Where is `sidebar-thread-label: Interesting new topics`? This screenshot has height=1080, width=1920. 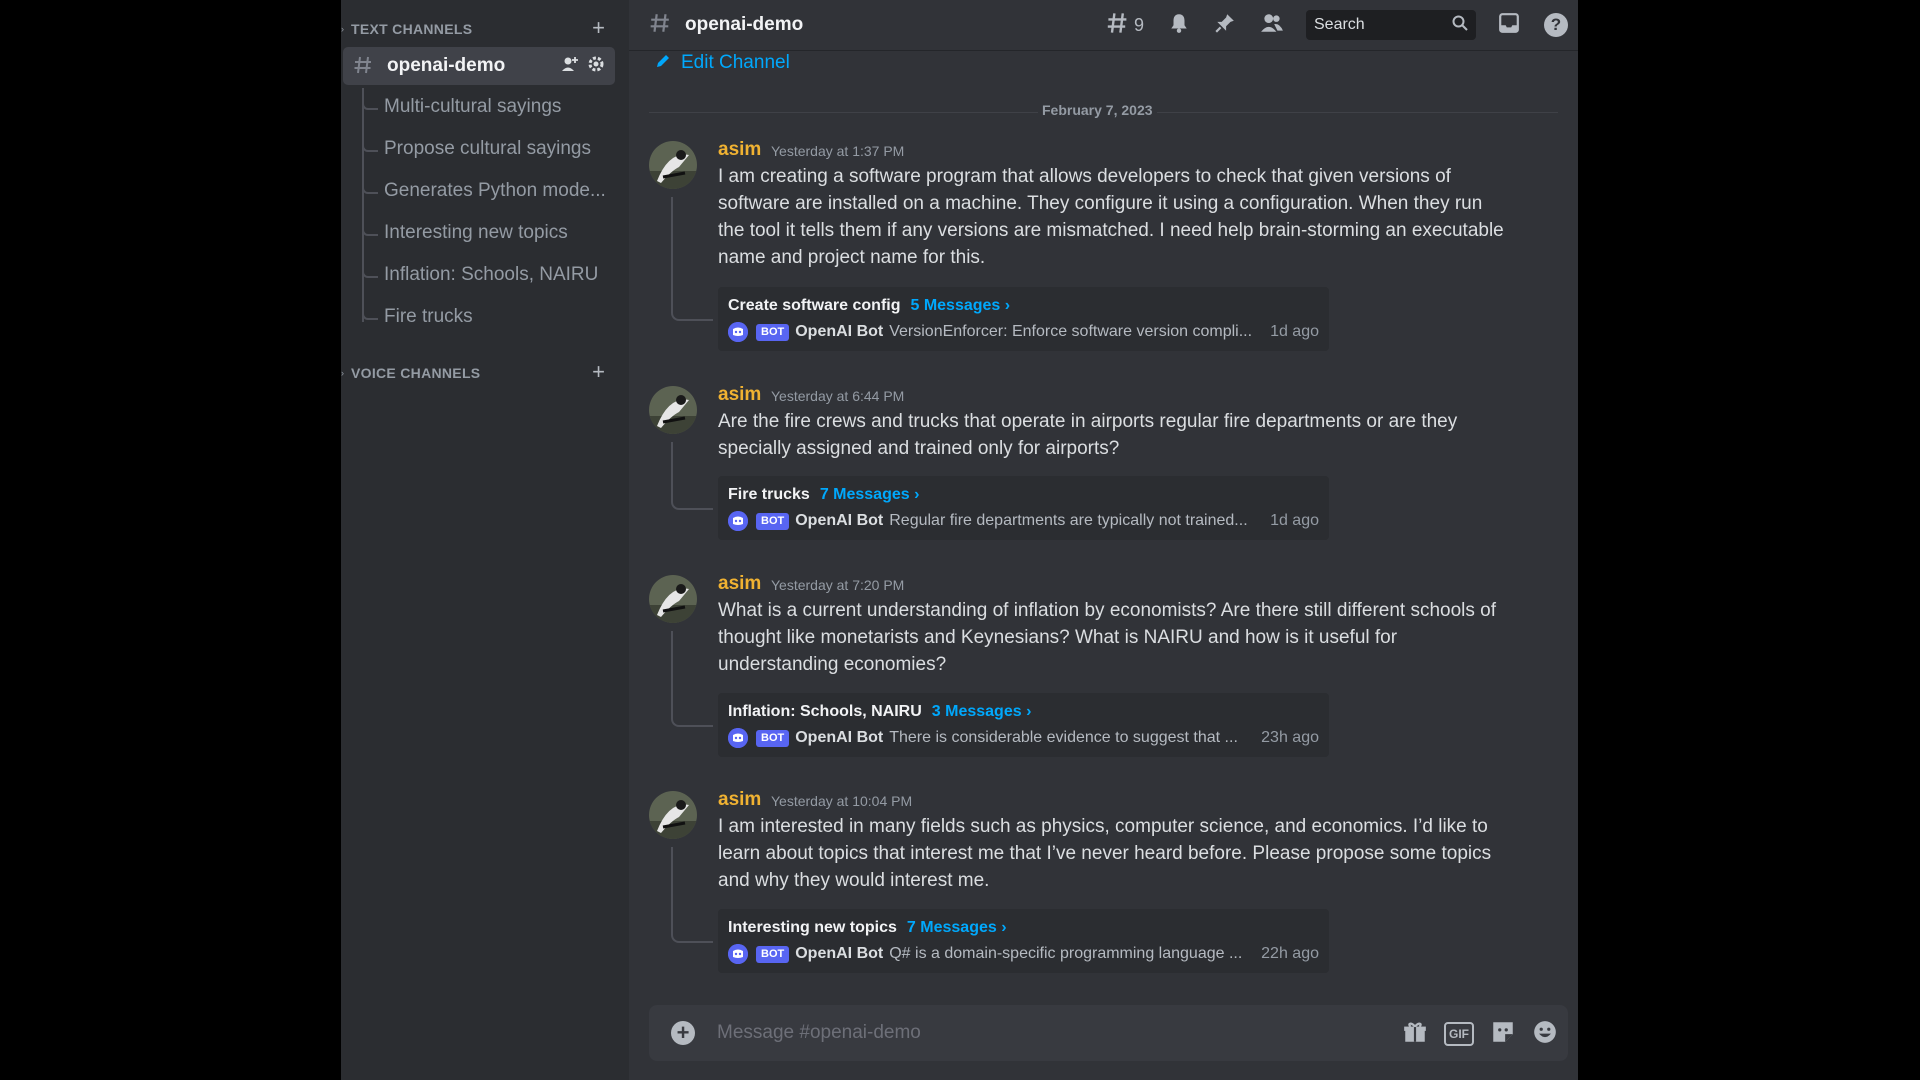
sidebar-thread-label: Interesting new topics is located at coordinates (476, 232).